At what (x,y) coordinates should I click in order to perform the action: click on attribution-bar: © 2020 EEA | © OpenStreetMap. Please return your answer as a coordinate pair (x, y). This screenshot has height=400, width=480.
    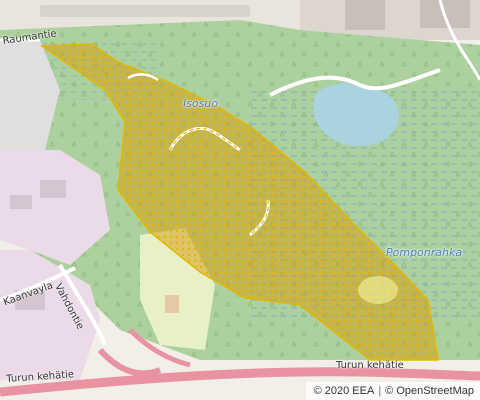
    Looking at the image, I should click on (392, 391).